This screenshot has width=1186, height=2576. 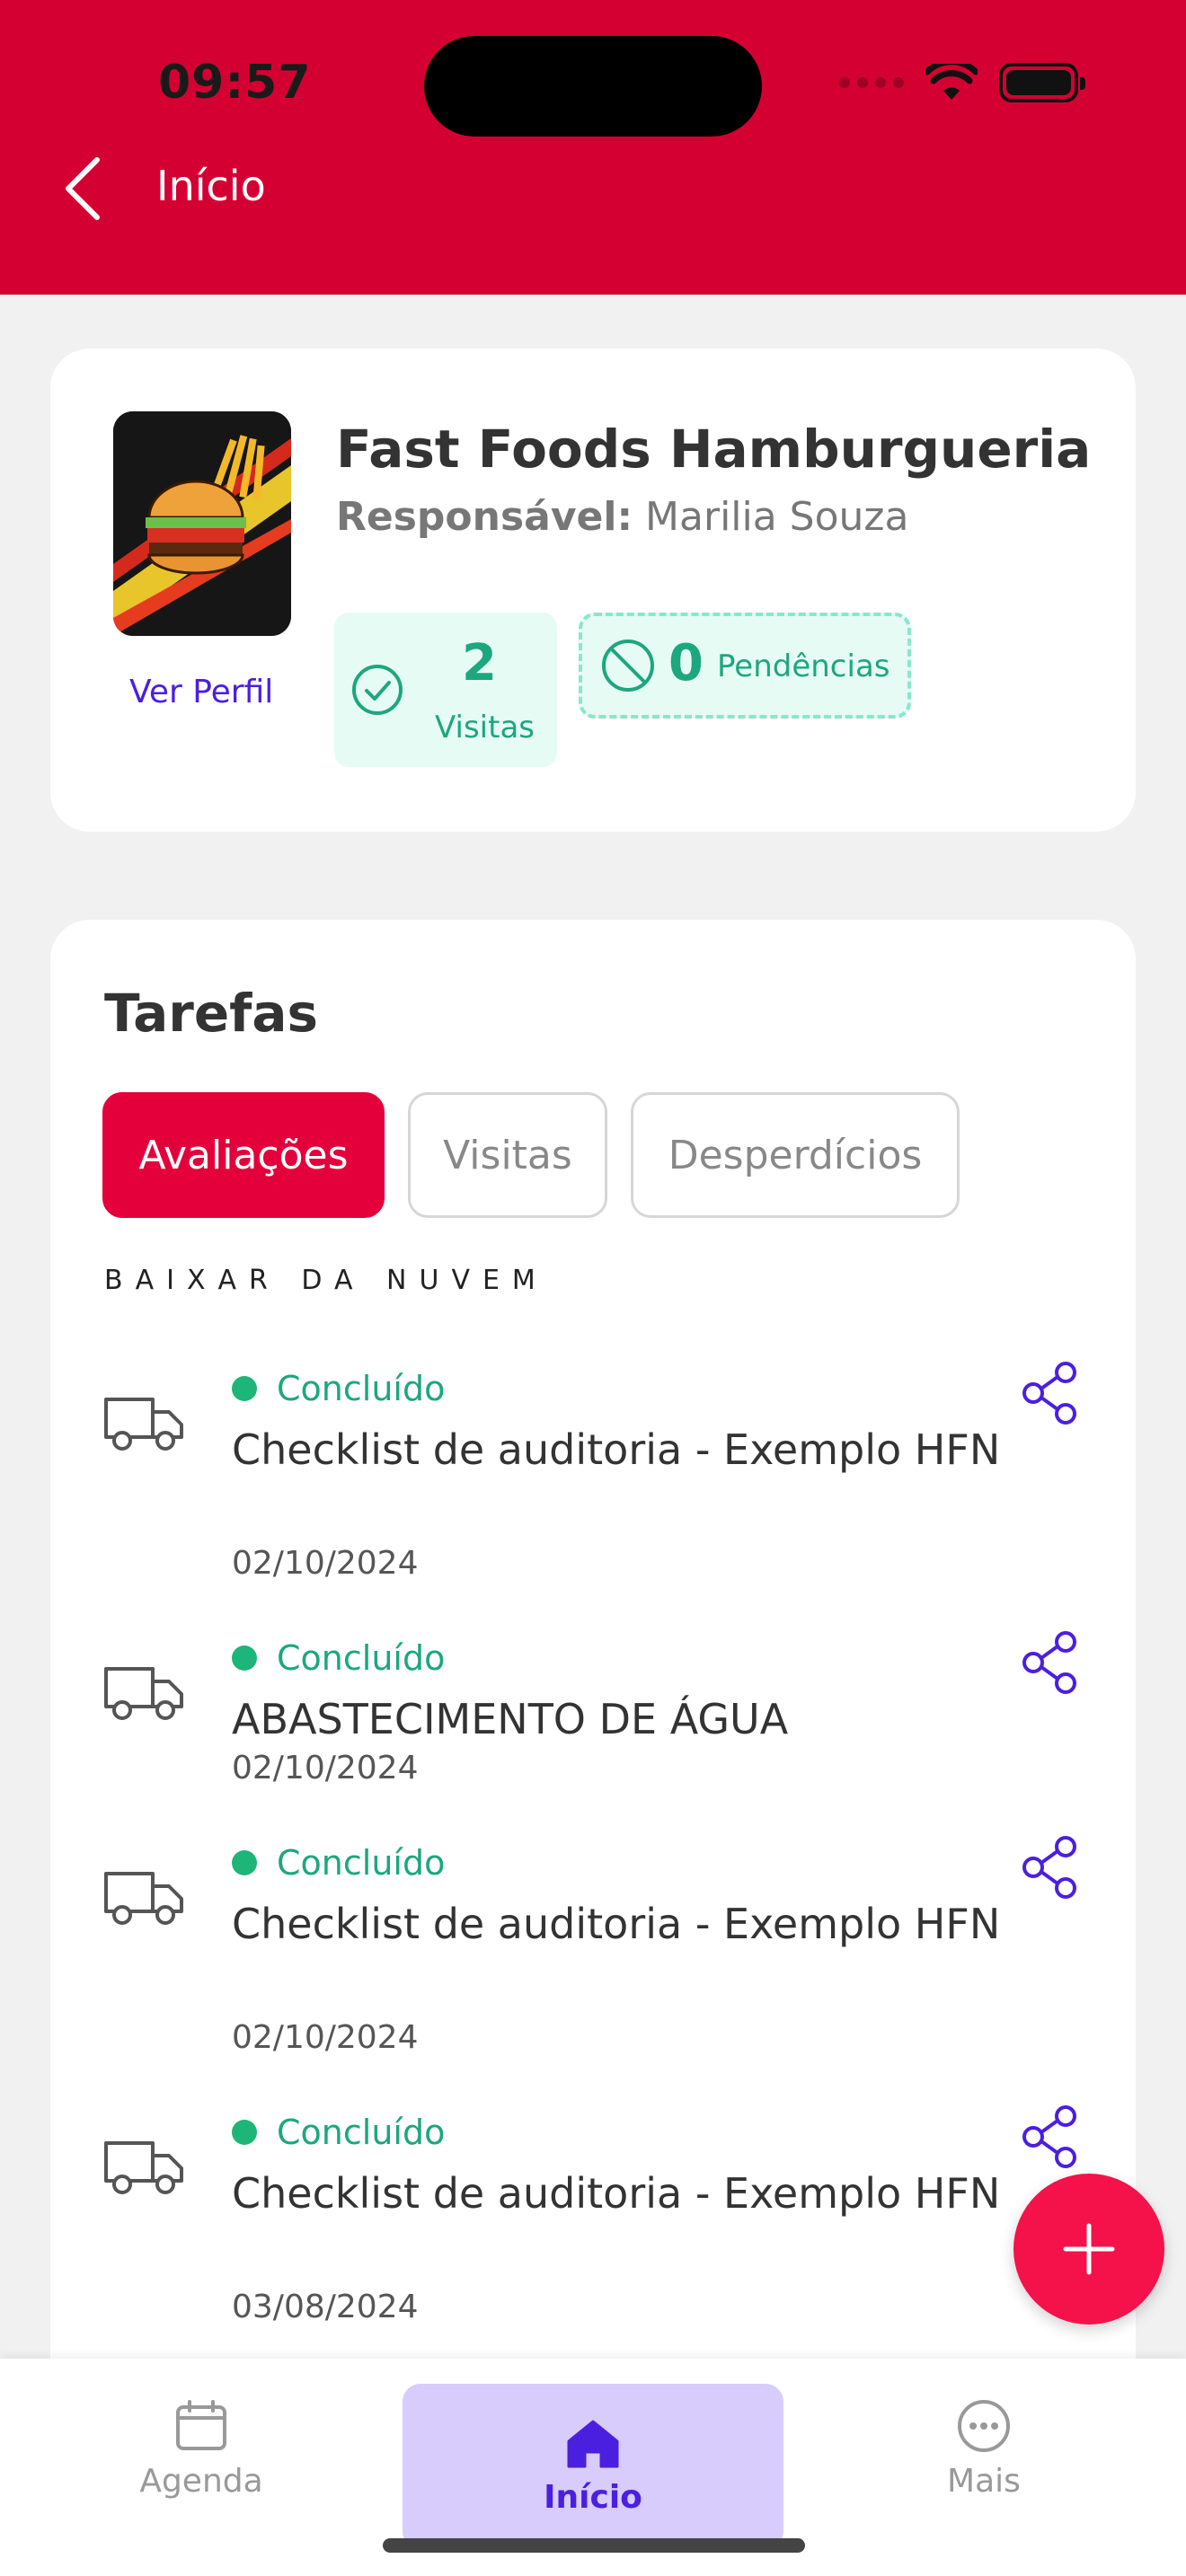 I want to click on nav-mais-label: Mais, so click(x=984, y=2481).